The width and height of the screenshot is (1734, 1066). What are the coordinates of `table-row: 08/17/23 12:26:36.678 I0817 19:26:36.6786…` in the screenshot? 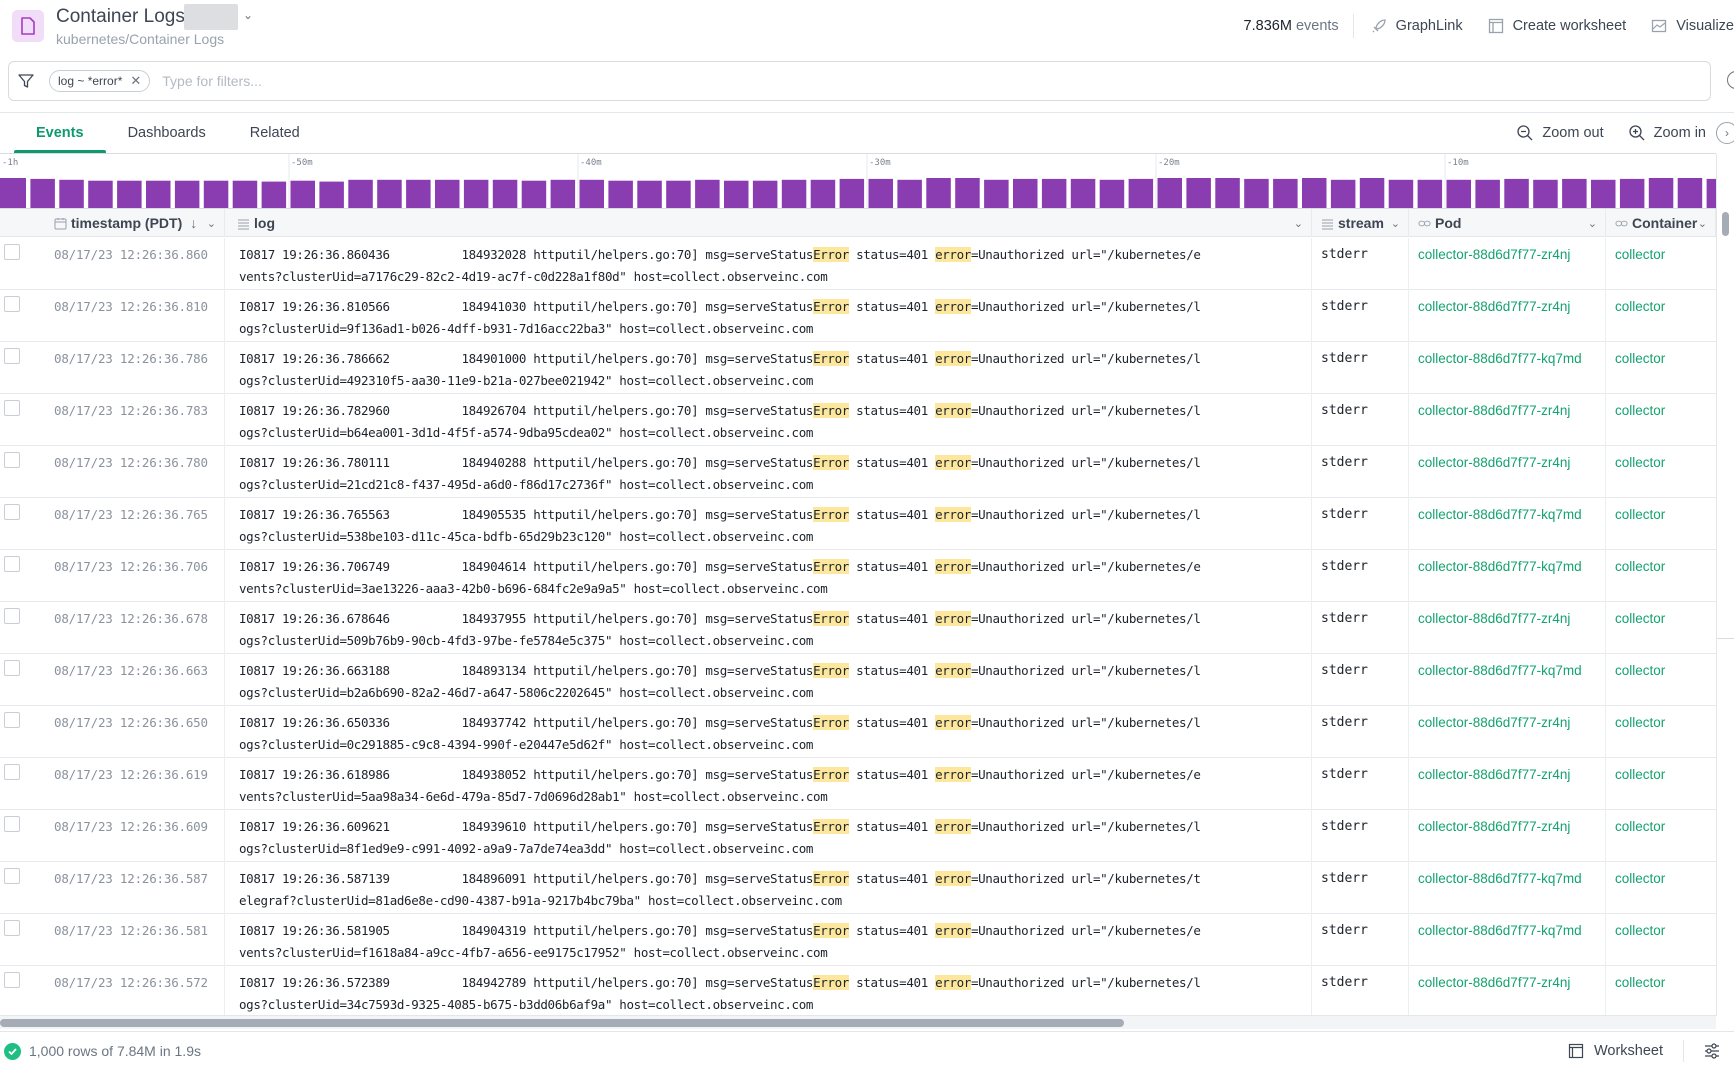 It's located at (858, 628).